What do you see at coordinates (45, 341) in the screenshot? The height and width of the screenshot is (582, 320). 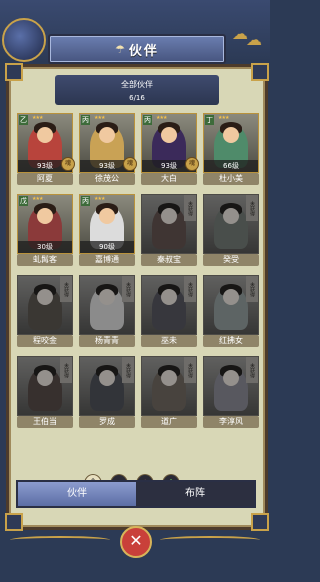 I see `partner-name: 程咬金` at bounding box center [45, 341].